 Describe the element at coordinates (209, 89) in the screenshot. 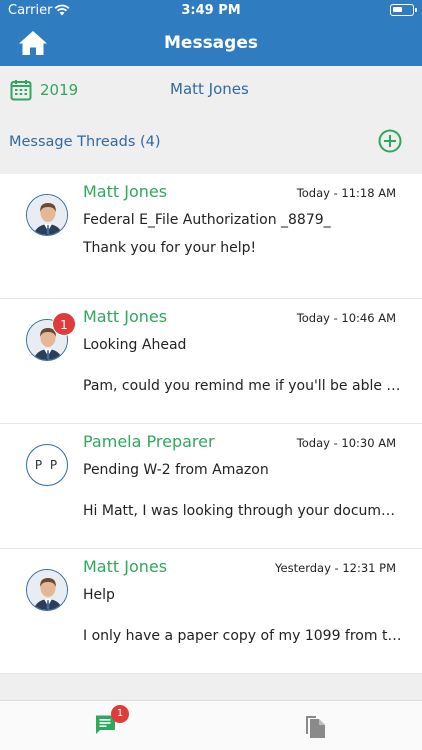

I see `client-name: Matt Jones` at that location.